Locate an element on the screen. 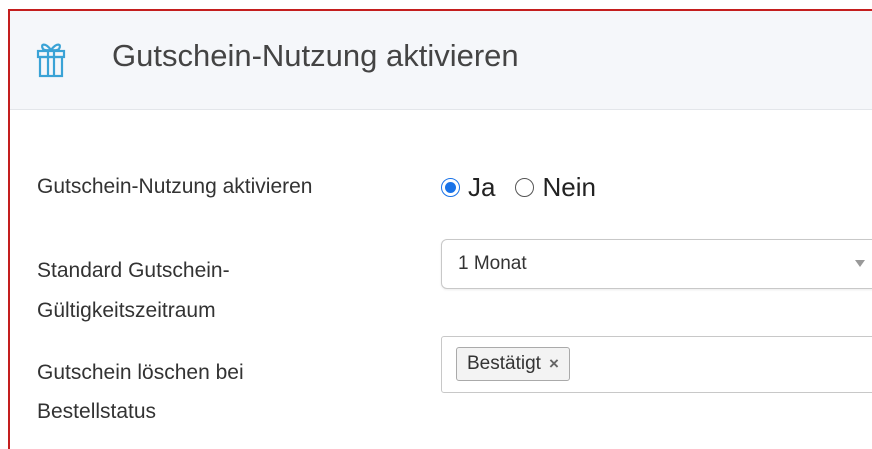 This screenshot has width=872, height=449. radio-ja-label: Ja is located at coordinates (482, 187).